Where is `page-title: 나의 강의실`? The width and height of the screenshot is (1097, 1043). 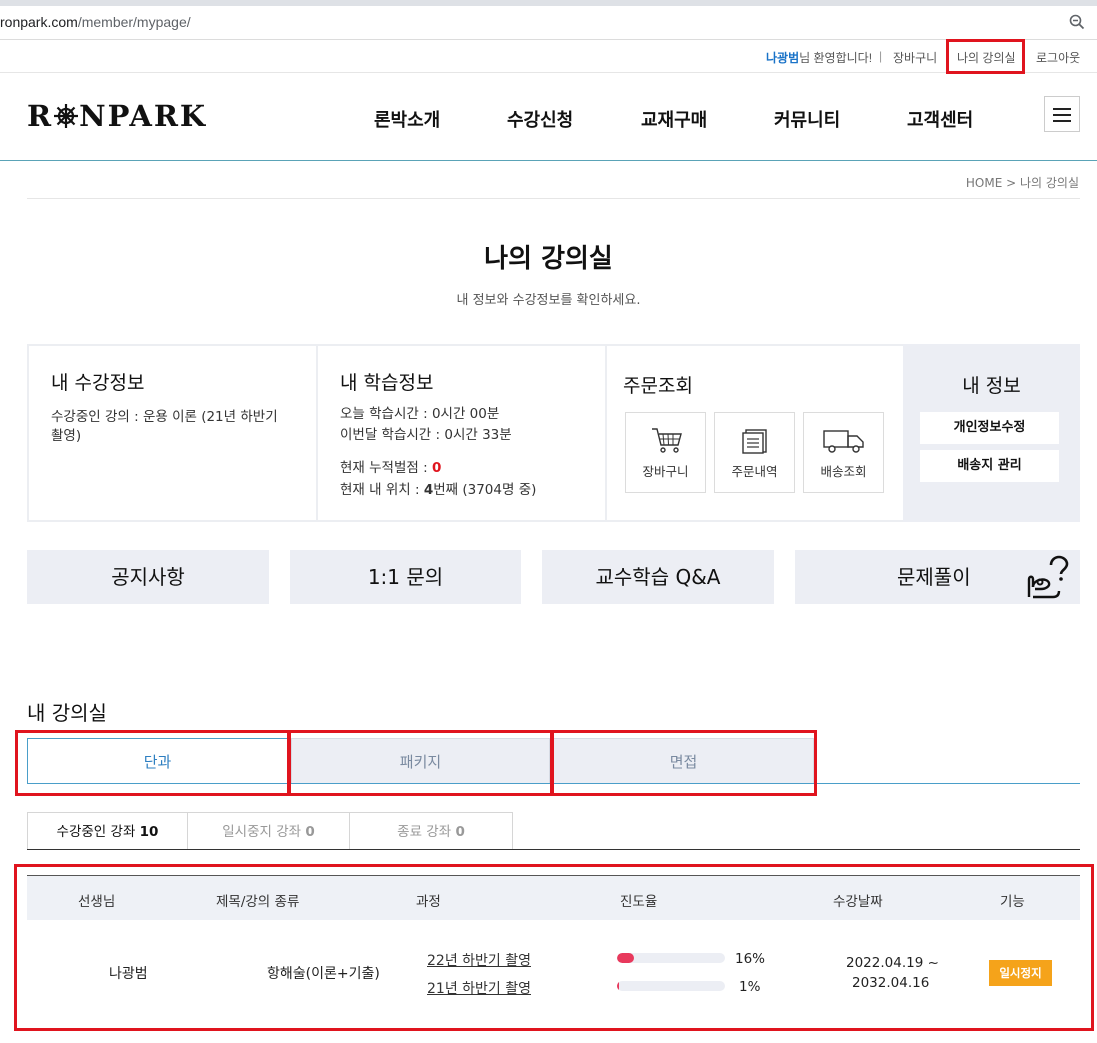
page-title: 나의 강의실 is located at coordinates (548, 259).